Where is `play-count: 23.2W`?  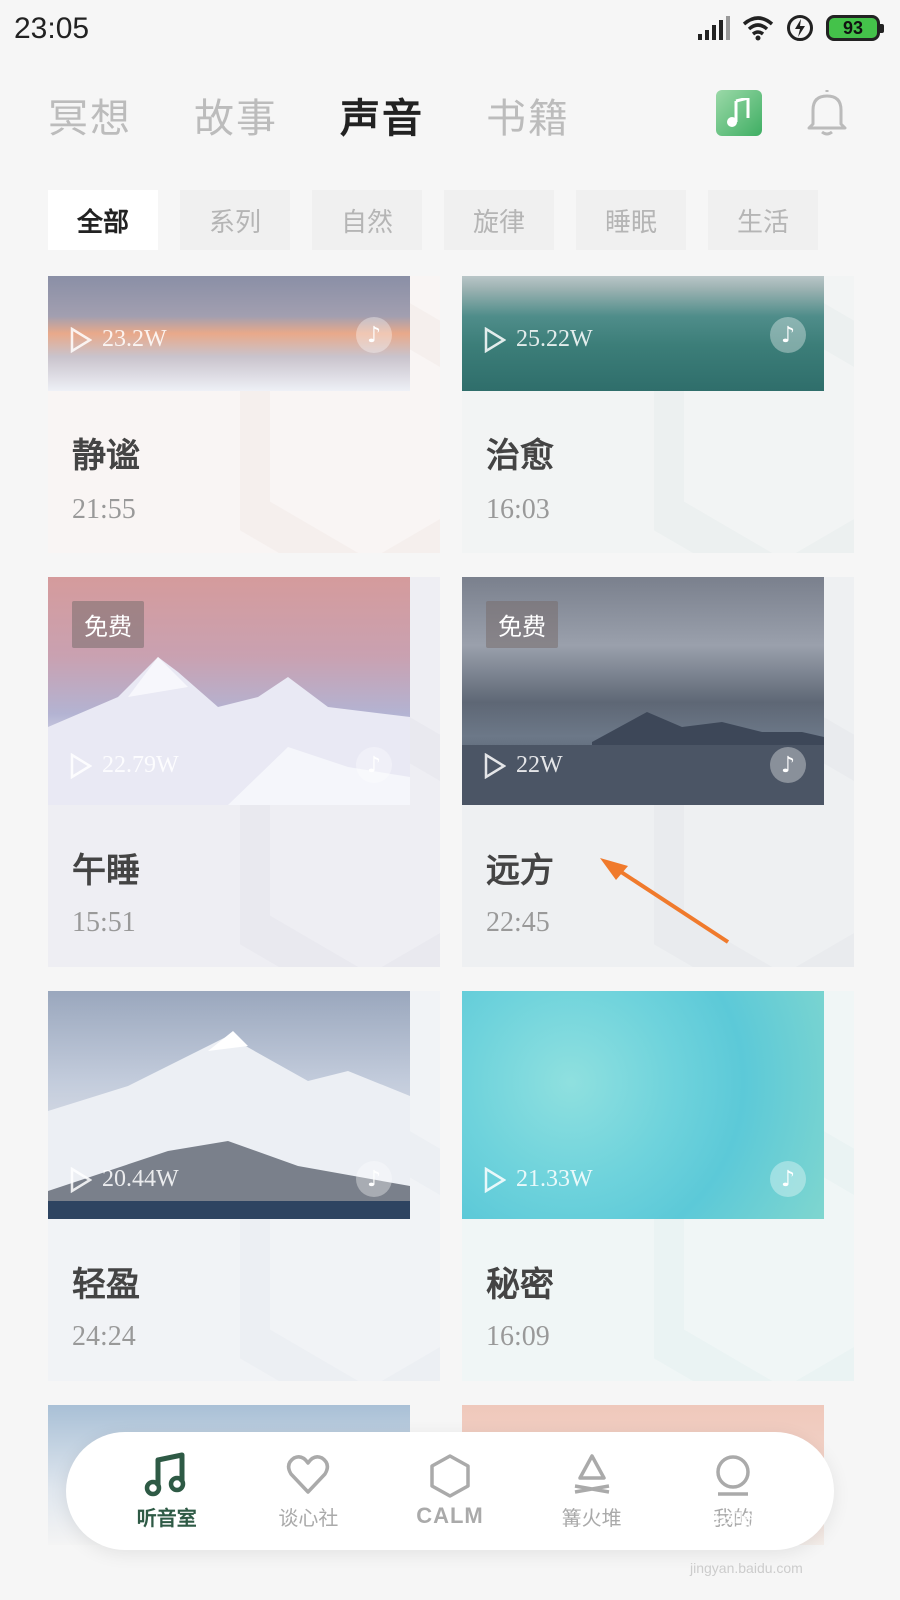 play-count: 23.2W is located at coordinates (118, 339).